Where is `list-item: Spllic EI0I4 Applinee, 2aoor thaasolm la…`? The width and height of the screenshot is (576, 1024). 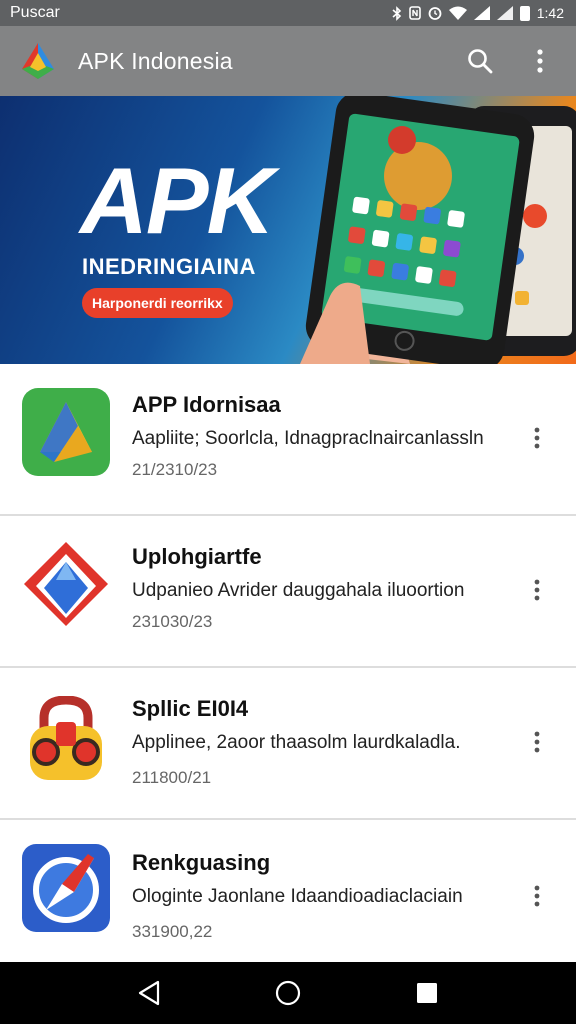 list-item: Spllic EI0I4 Applinee, 2aoor thaasolm la… is located at coordinates (288, 744).